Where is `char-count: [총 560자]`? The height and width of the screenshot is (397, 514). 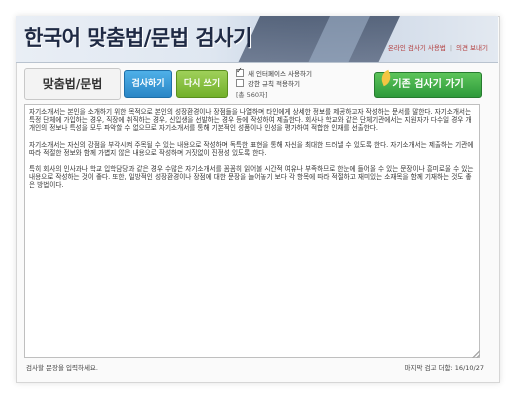 char-count: [총 560자] is located at coordinates (252, 95).